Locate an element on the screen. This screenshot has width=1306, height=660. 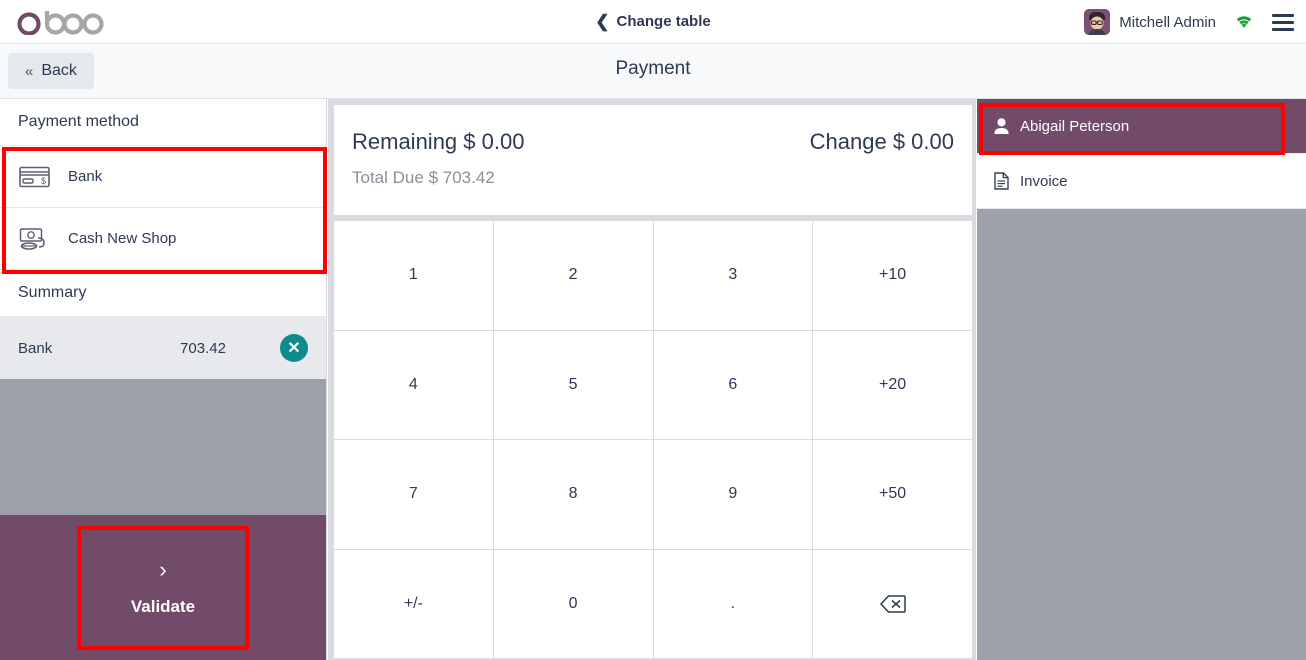
invoice-label: Invoice is located at coordinates (1044, 181).